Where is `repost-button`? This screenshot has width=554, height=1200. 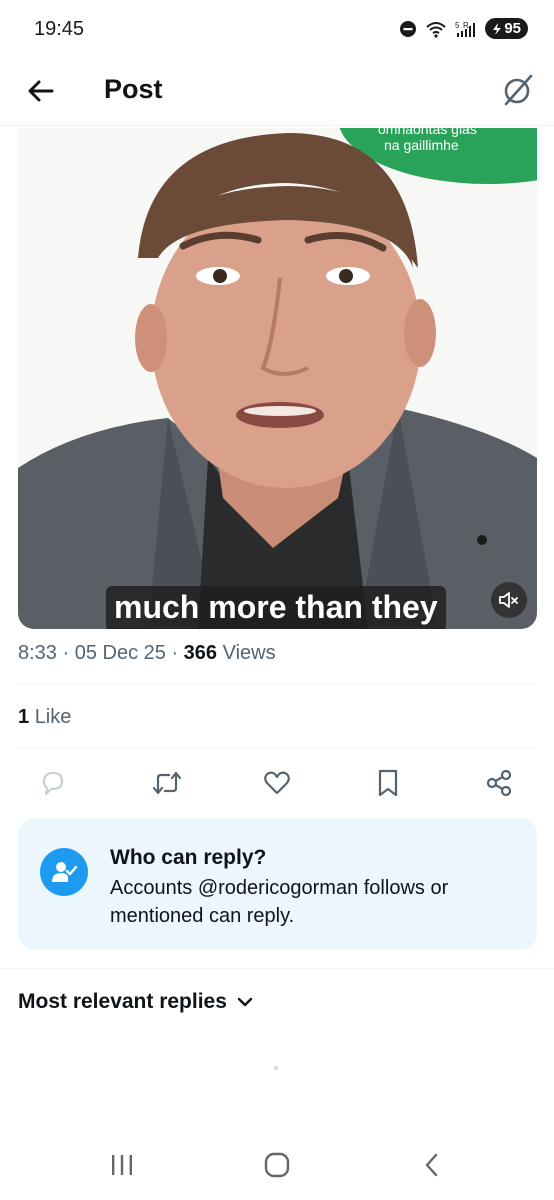 repost-button is located at coordinates (167, 783).